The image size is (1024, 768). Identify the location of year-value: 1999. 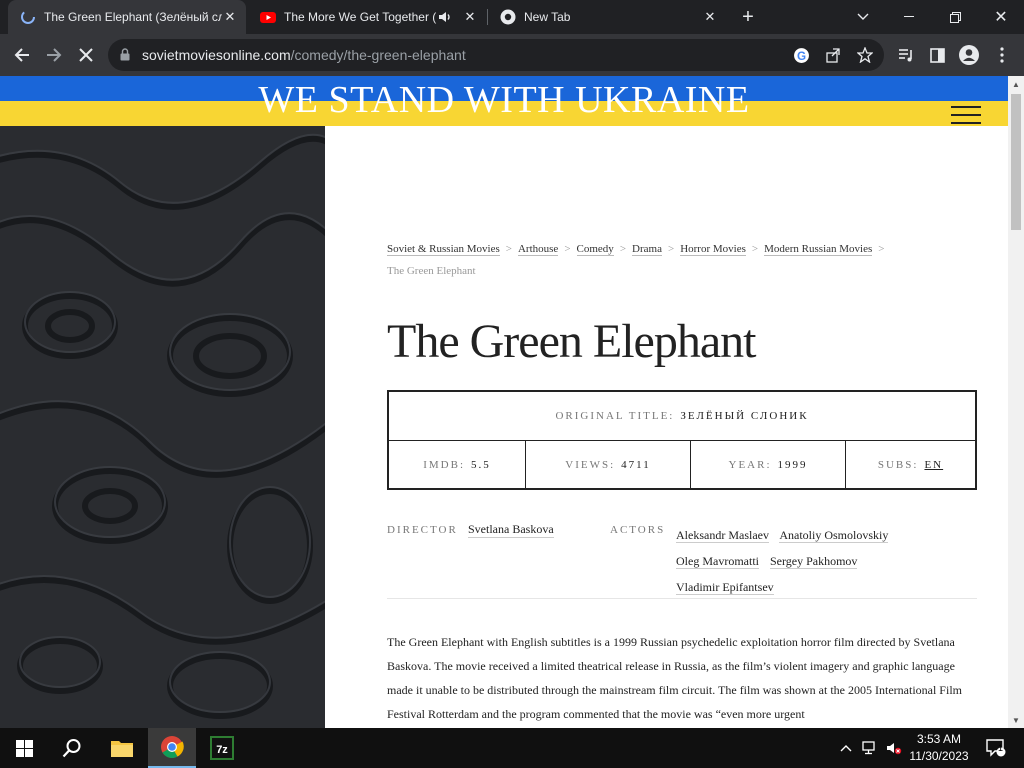
(792, 464).